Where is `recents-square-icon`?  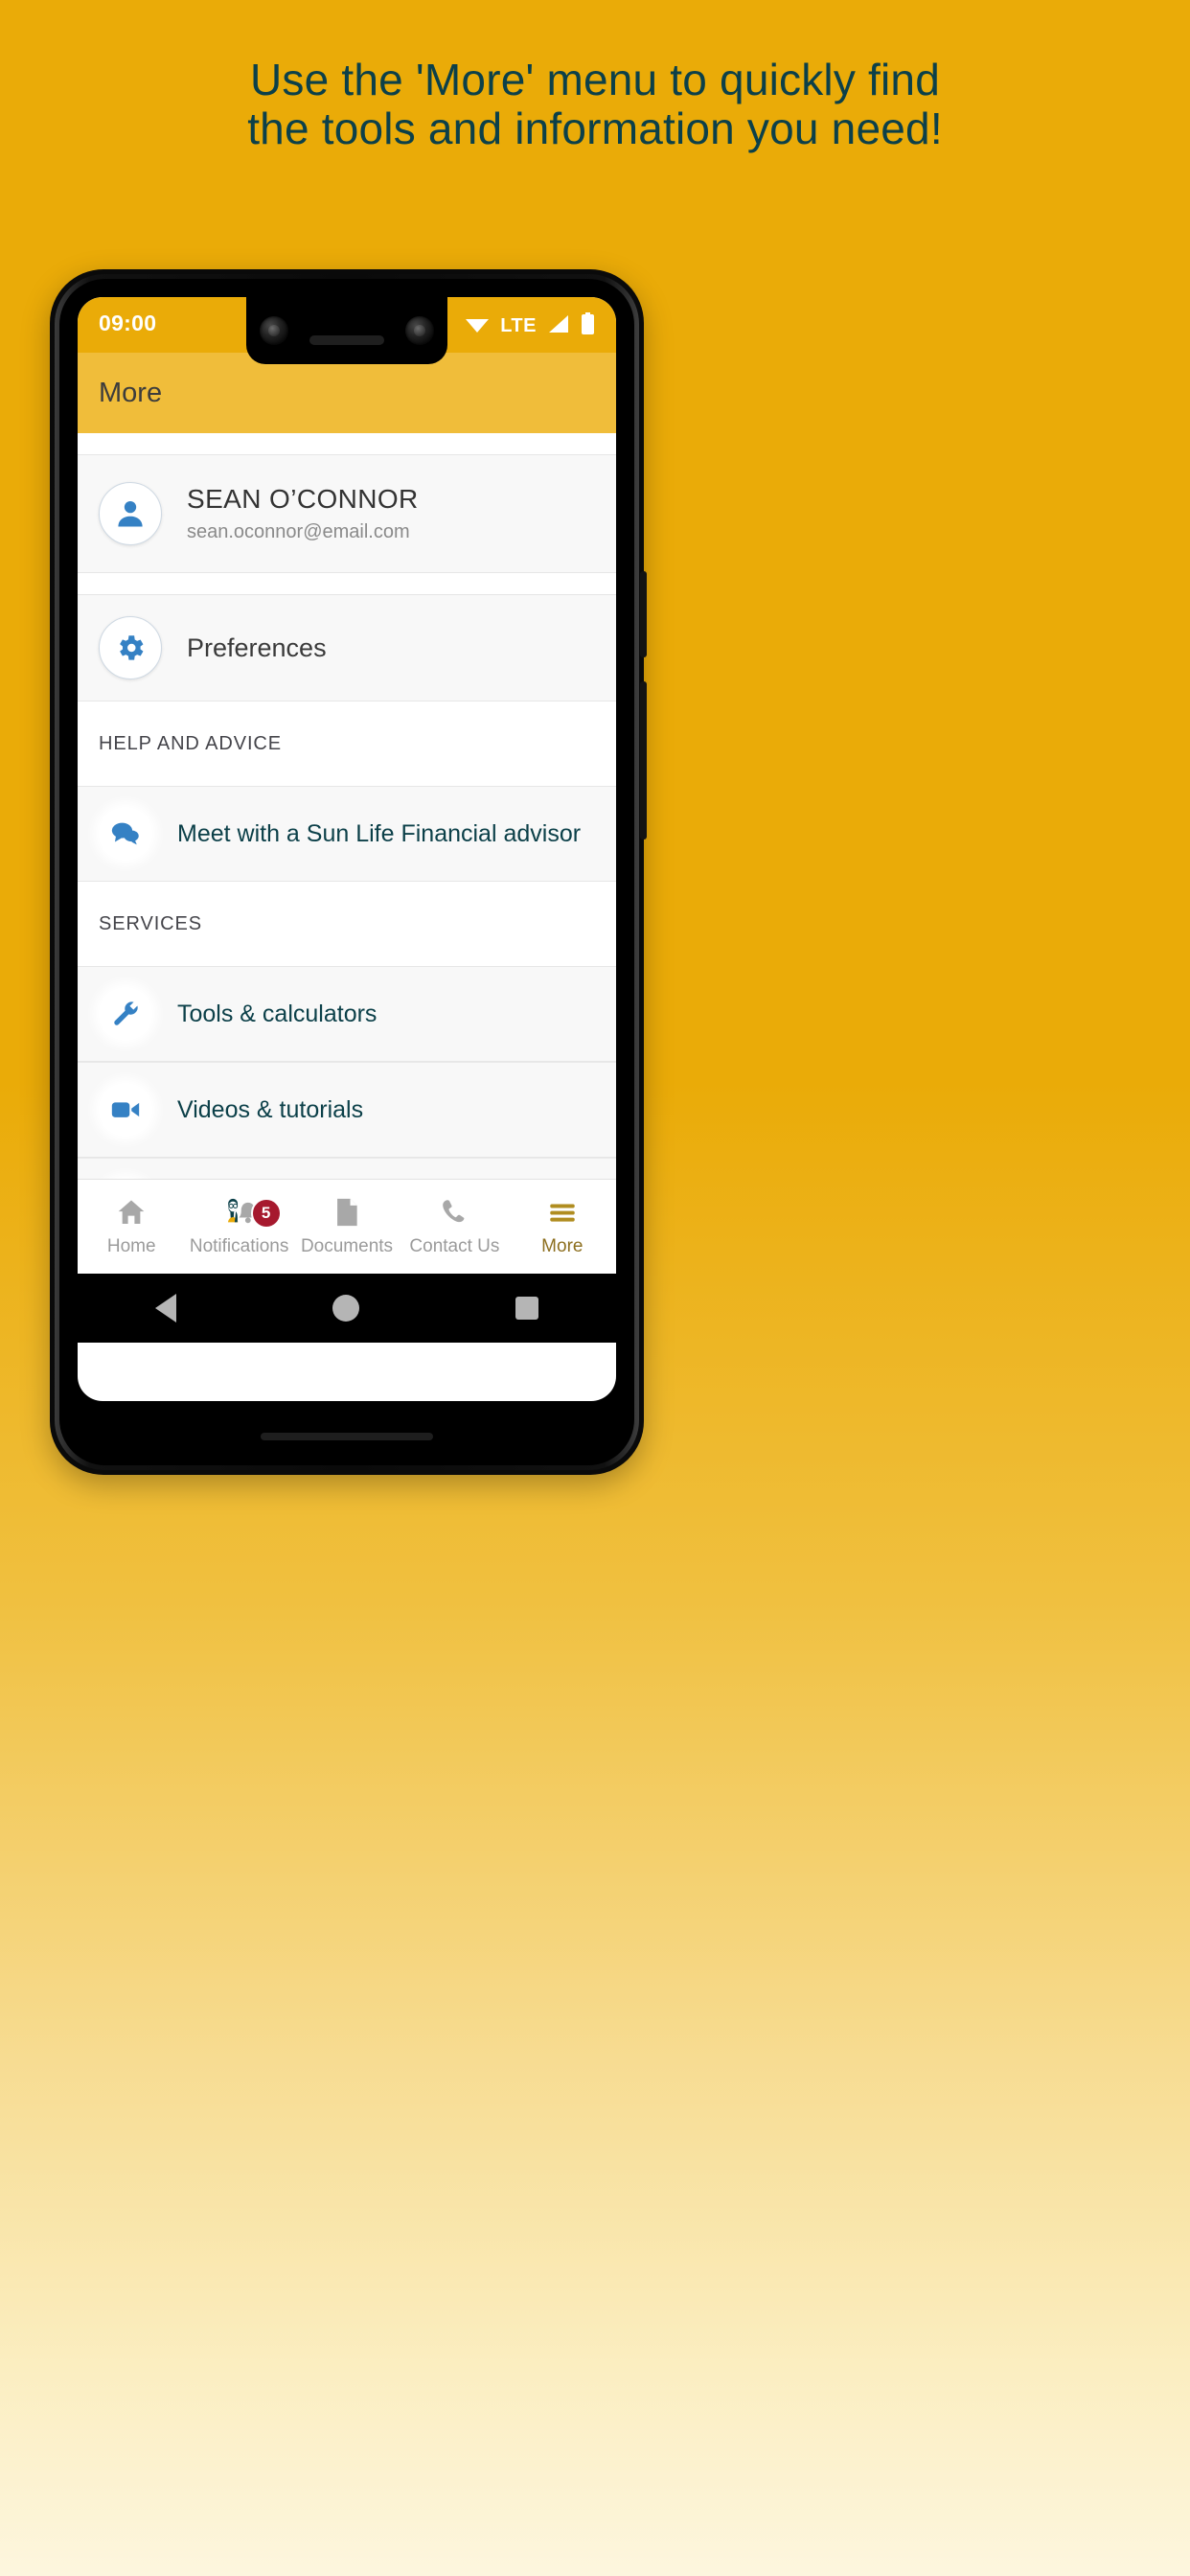 recents-square-icon is located at coordinates (527, 1308).